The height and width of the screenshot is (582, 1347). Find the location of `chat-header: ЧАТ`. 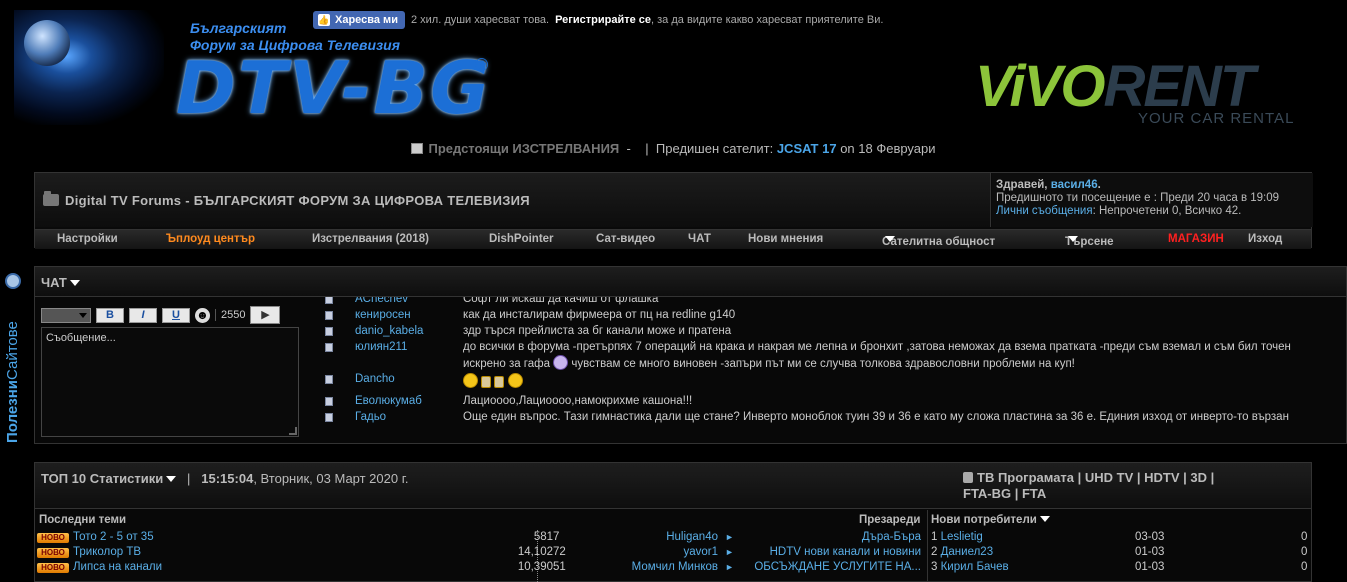

chat-header: ЧАТ is located at coordinates (690, 282).